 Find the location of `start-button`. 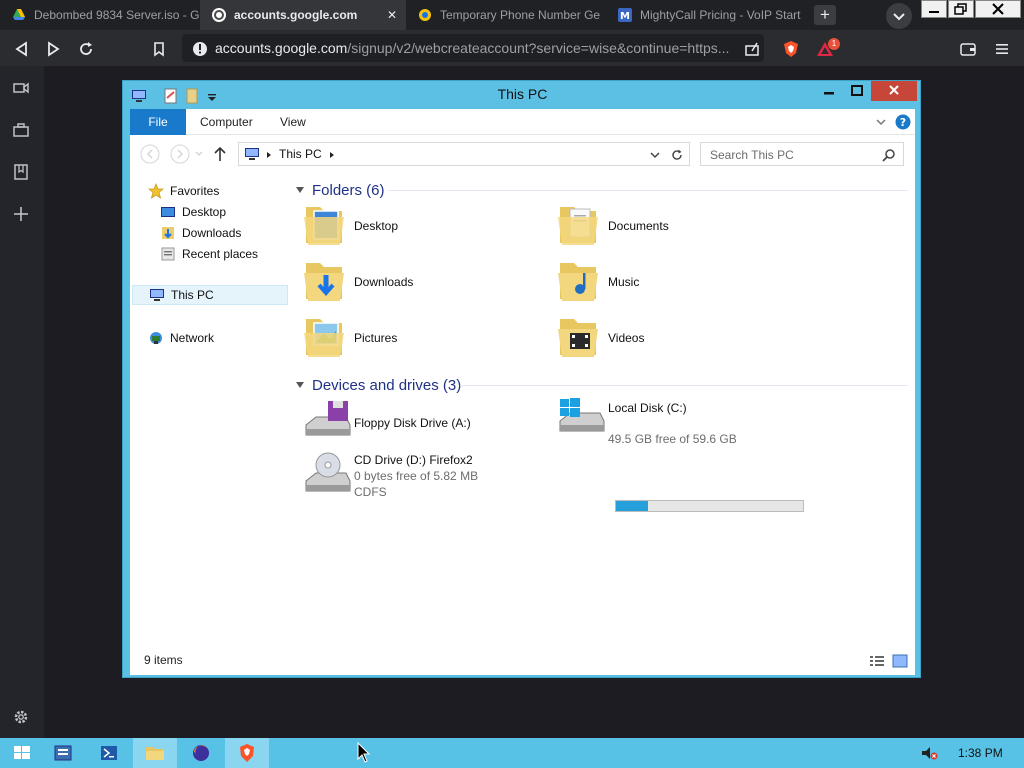

start-button is located at coordinates (22, 753).